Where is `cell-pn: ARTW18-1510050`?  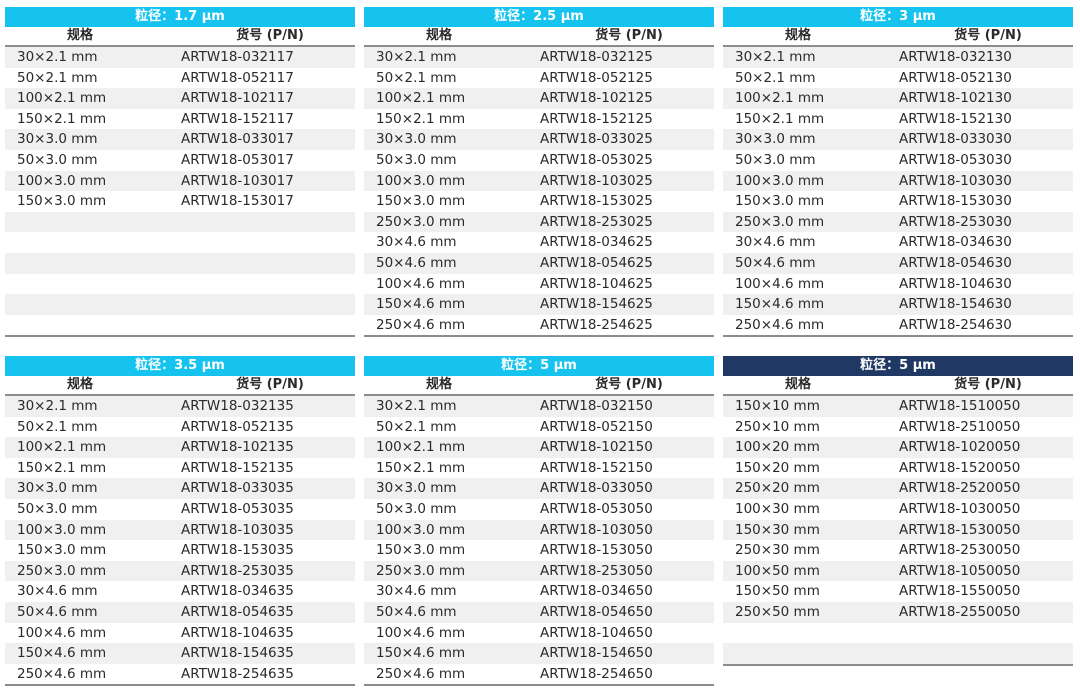 cell-pn: ARTW18-1510050 is located at coordinates (960, 406).